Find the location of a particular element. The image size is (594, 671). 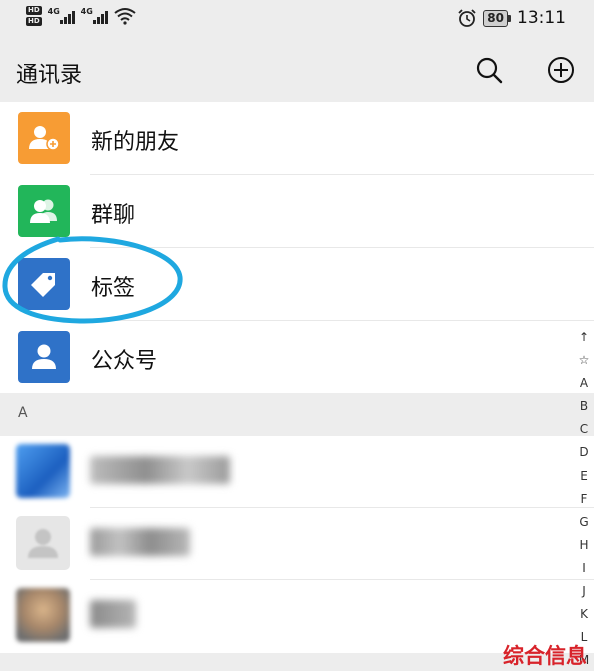

index-item: H is located at coordinates (583, 545).